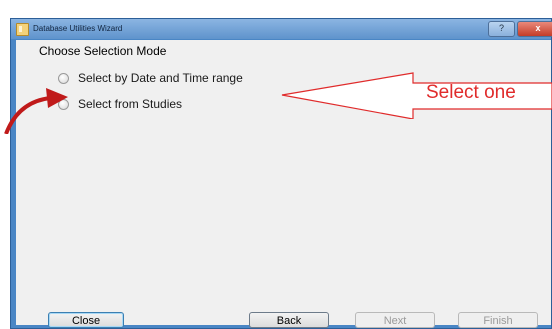 The image size is (552, 329). What do you see at coordinates (78, 28) in the screenshot?
I see `window-title: Database Utilities Wizard` at bounding box center [78, 28].